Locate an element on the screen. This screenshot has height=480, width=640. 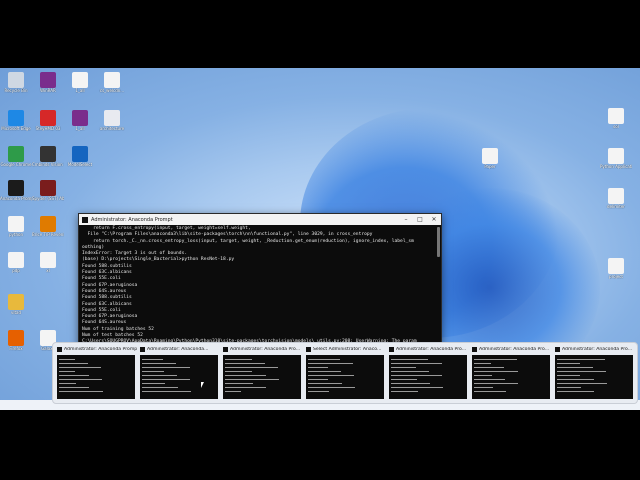
desktop-icon: Cmbinds Vision Stram is located at coordinates (48, 156).